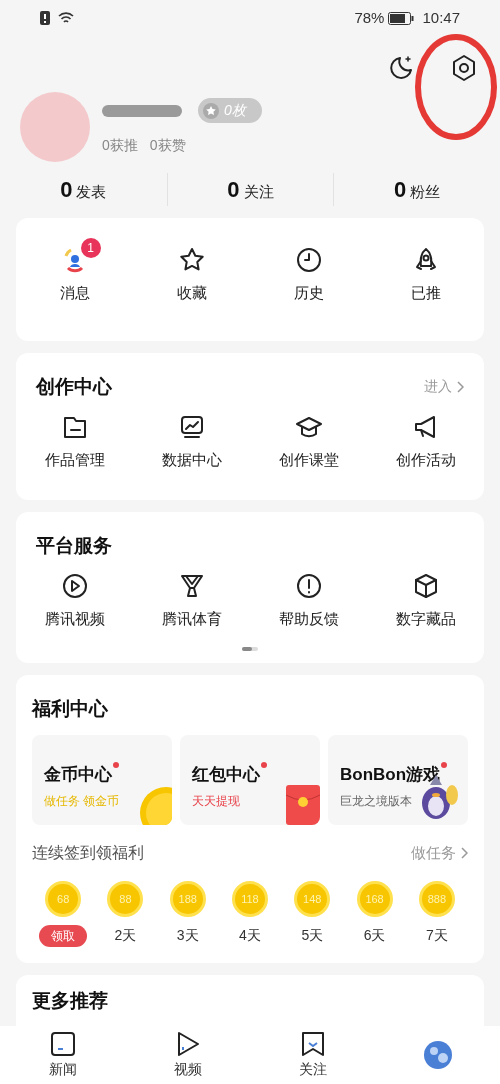 The image size is (500, 1084). What do you see at coordinates (308, 260) in the screenshot?
I see `clock-icon` at bounding box center [308, 260].